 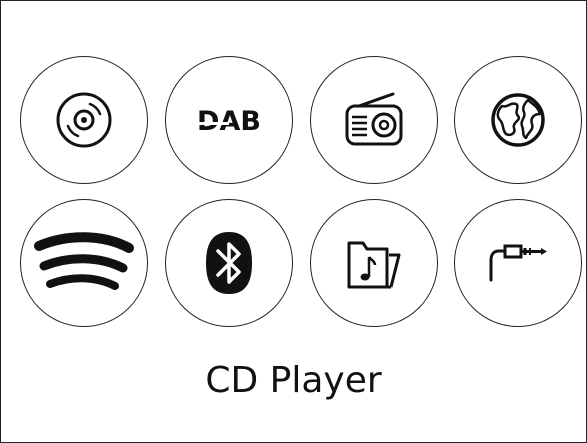 I want to click on cd-icon, so click(x=84, y=120).